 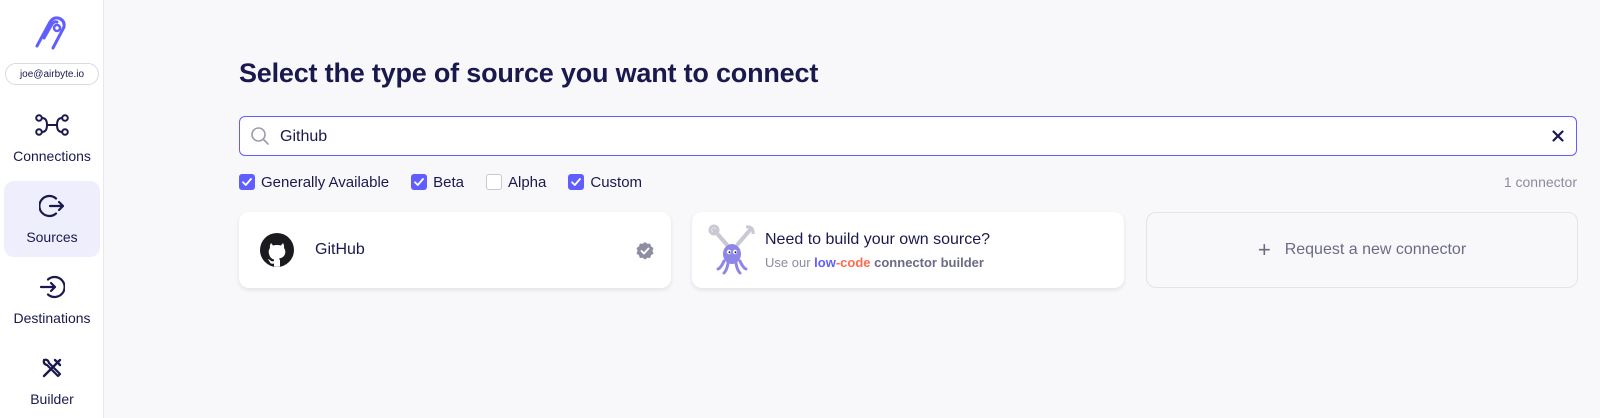 What do you see at coordinates (527, 182) in the screenshot?
I see `filter-label: Alpha` at bounding box center [527, 182].